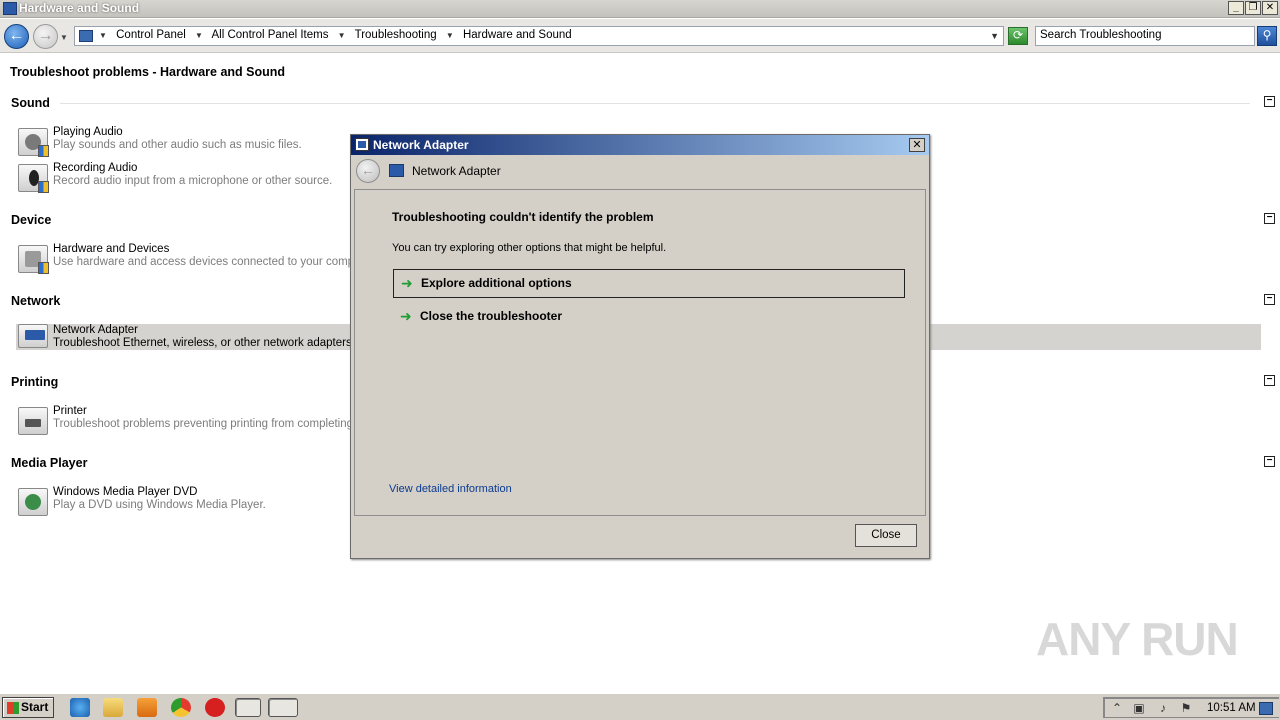  Describe the element at coordinates (1269, 461) in the screenshot. I see `collapse-media-player-button: −` at that location.